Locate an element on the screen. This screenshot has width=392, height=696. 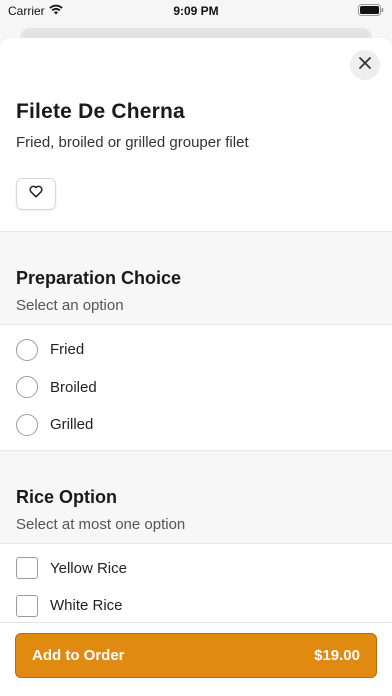
option-yellow-rice: Yellow Rice is located at coordinates (196, 569).